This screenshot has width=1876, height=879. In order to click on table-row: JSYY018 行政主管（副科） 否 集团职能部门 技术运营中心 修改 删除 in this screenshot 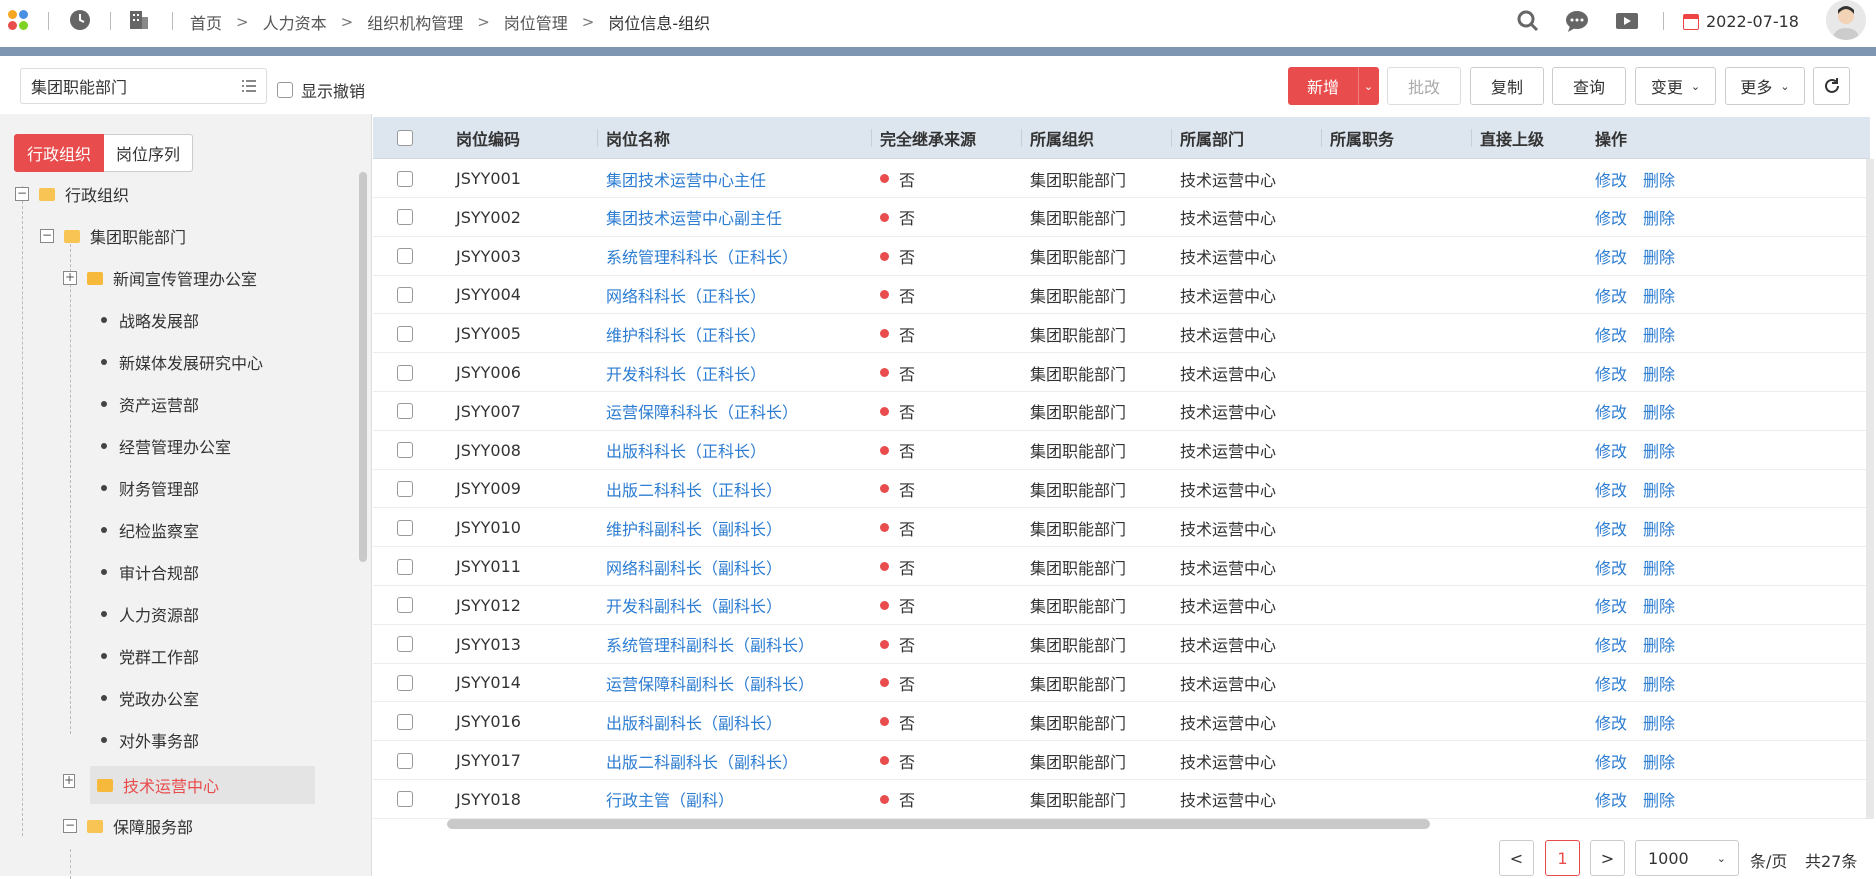, I will do `click(1121, 799)`.